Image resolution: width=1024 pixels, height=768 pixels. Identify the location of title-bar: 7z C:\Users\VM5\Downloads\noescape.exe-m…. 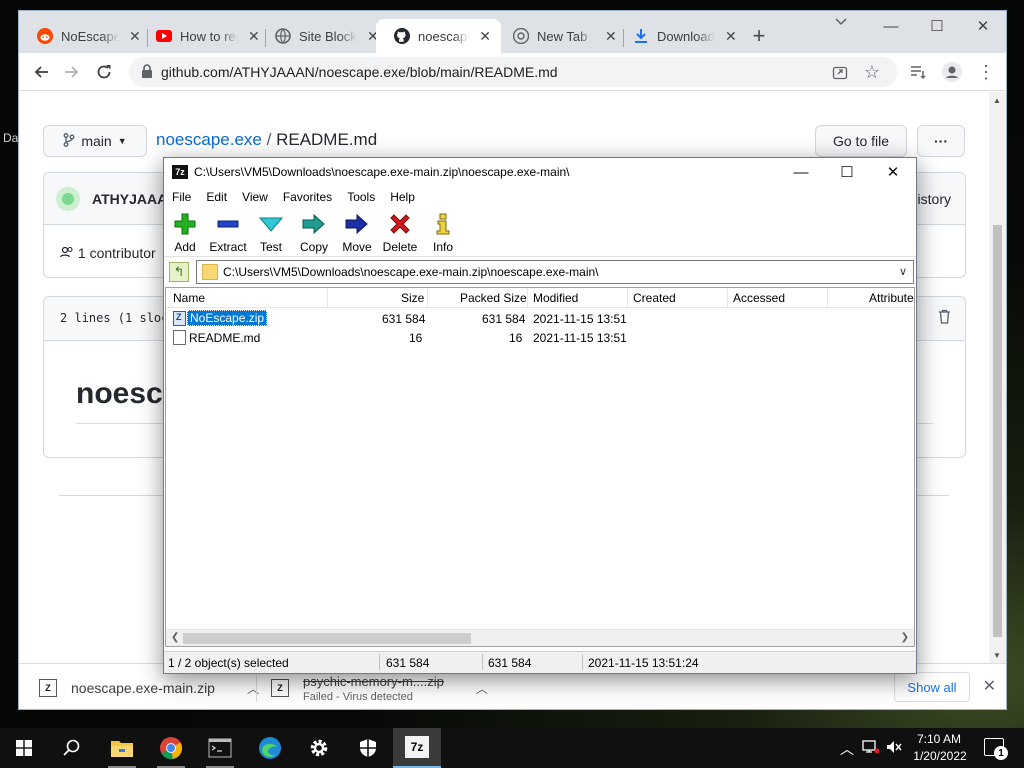
(540, 172).